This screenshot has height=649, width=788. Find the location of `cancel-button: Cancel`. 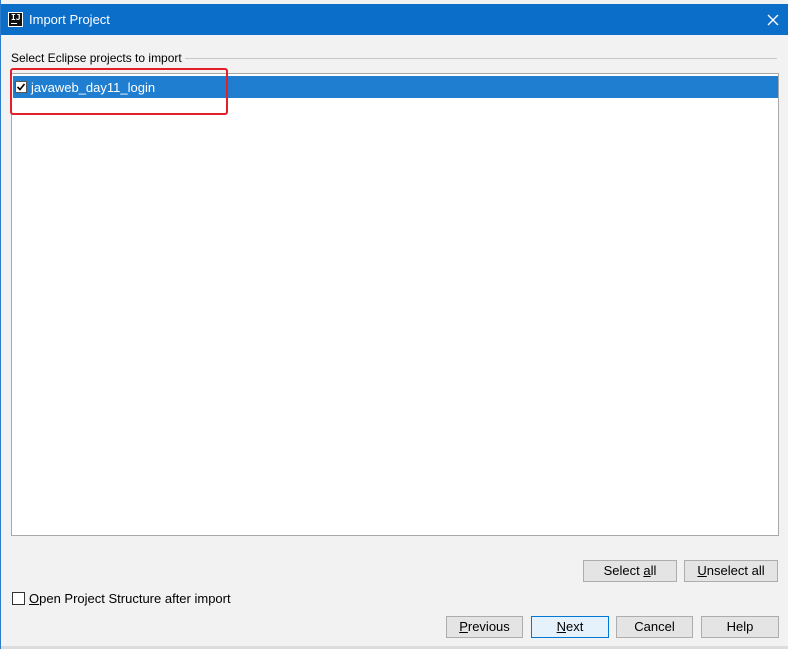

cancel-button: Cancel is located at coordinates (654, 627).